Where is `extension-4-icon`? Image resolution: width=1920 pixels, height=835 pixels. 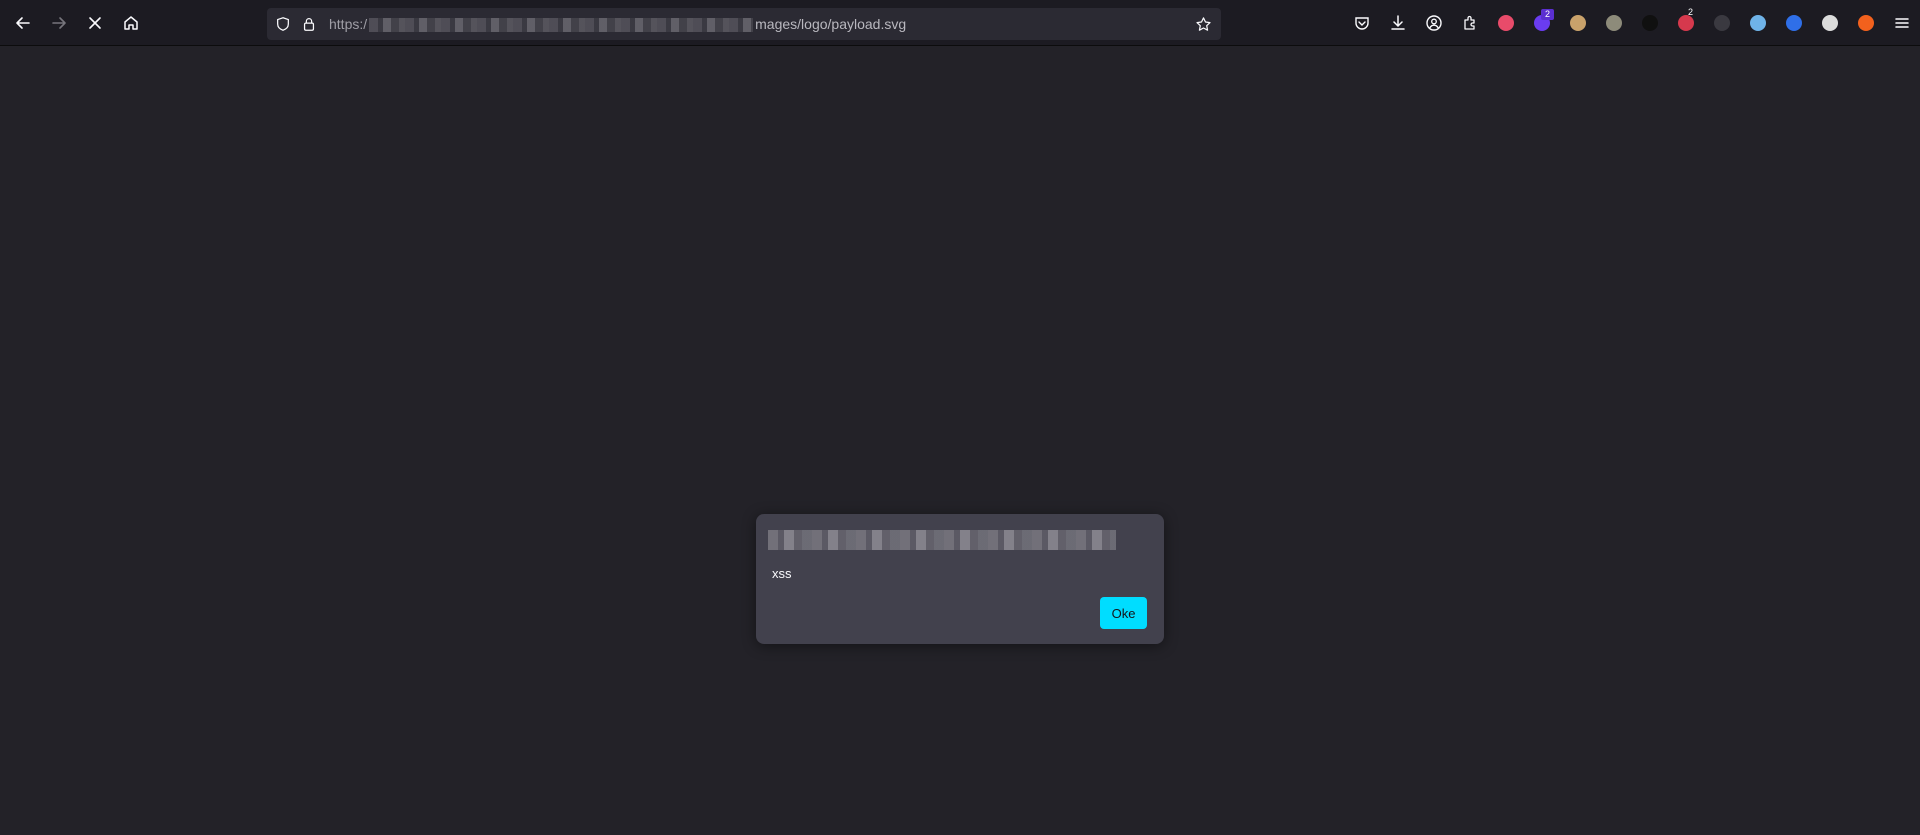
extension-4-icon is located at coordinates (1614, 23).